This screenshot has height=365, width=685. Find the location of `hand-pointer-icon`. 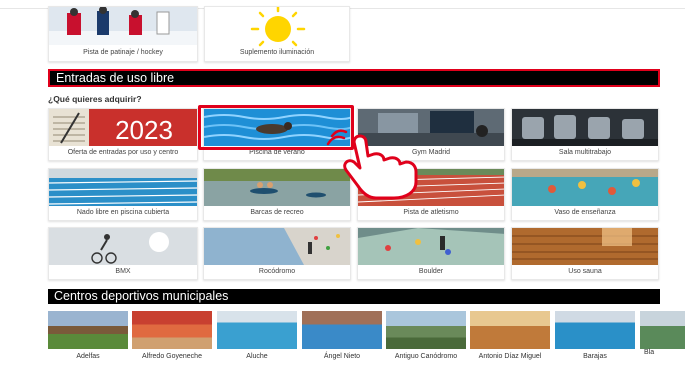

hand-pointer-icon is located at coordinates (379, 160).